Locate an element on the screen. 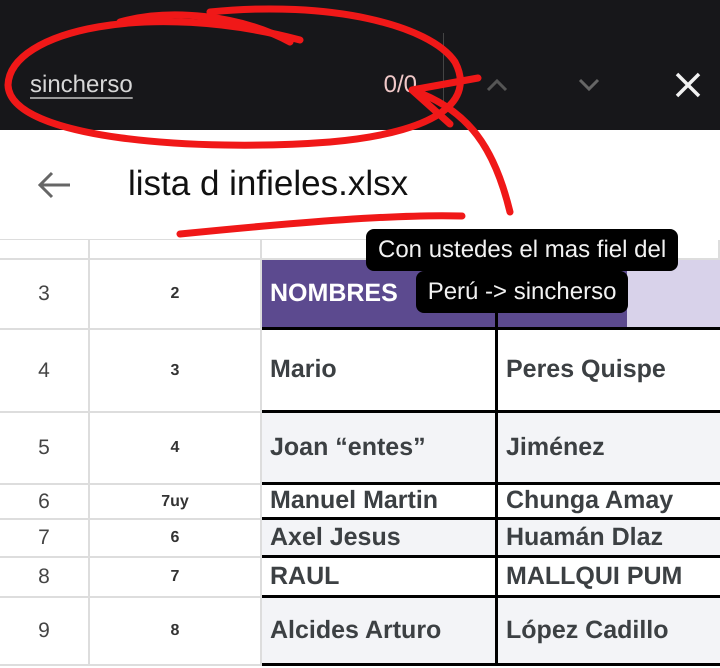 This screenshot has width=720, height=668. close-icon is located at coordinates (688, 85).